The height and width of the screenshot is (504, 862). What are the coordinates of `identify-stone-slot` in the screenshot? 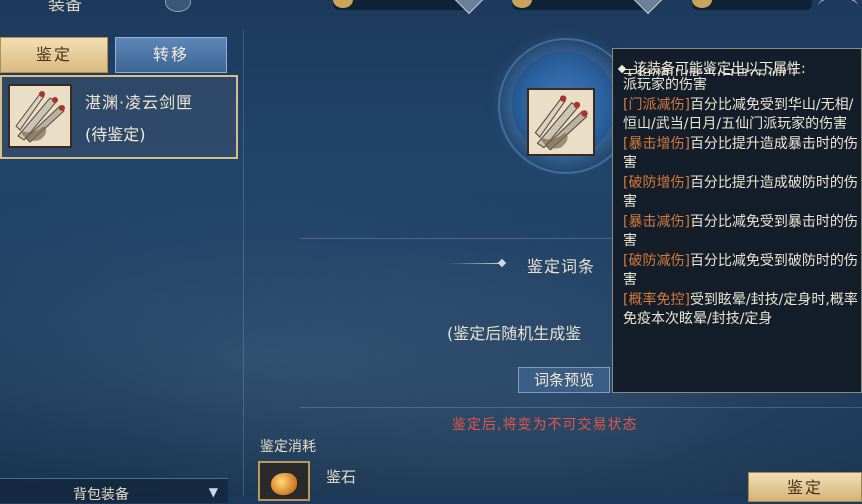 It's located at (284, 481).